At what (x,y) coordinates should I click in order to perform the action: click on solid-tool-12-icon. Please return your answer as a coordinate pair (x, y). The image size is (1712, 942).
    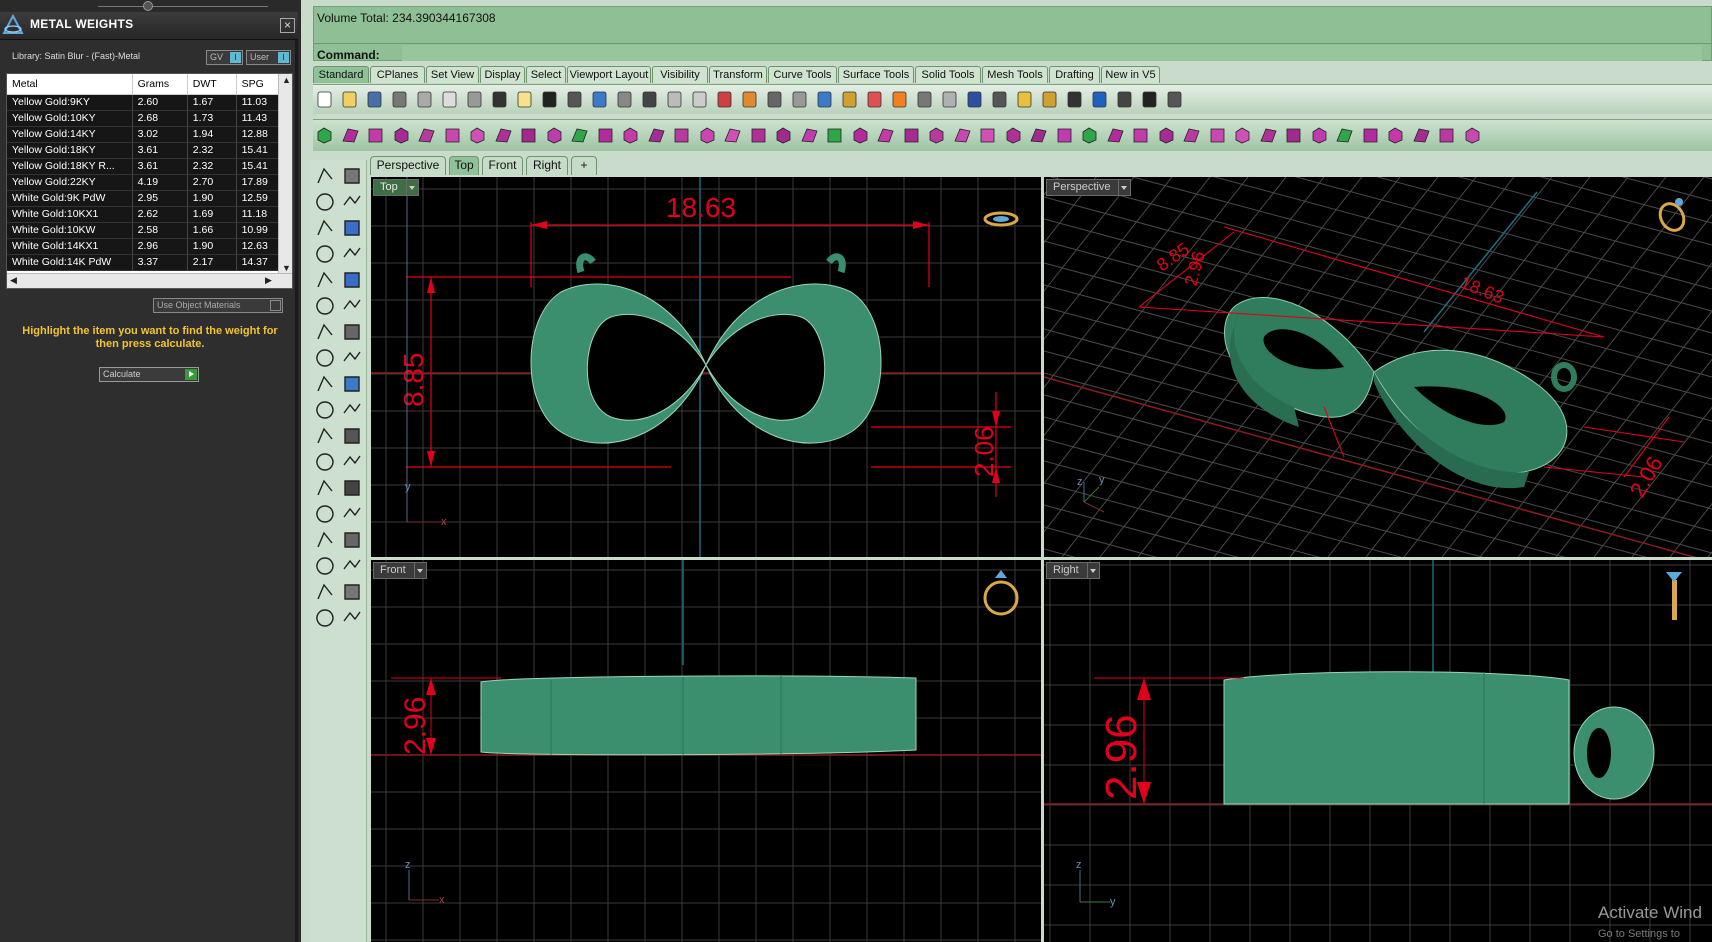
    Looking at the image, I should click on (605, 135).